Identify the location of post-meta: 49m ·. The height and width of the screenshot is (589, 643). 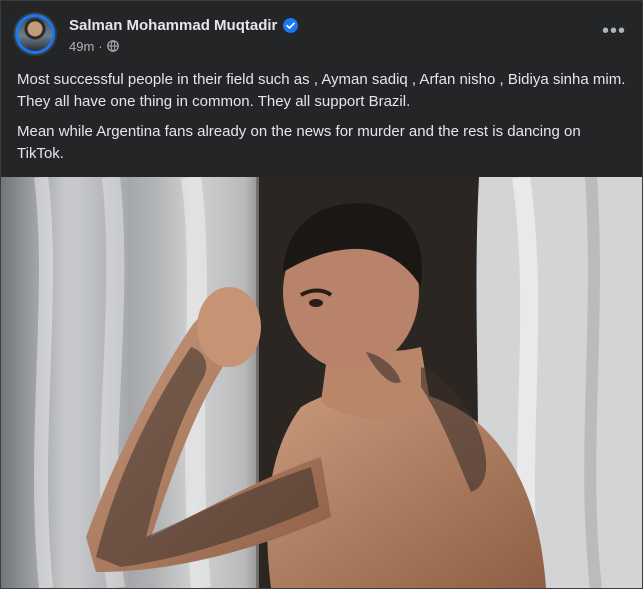
(94, 46).